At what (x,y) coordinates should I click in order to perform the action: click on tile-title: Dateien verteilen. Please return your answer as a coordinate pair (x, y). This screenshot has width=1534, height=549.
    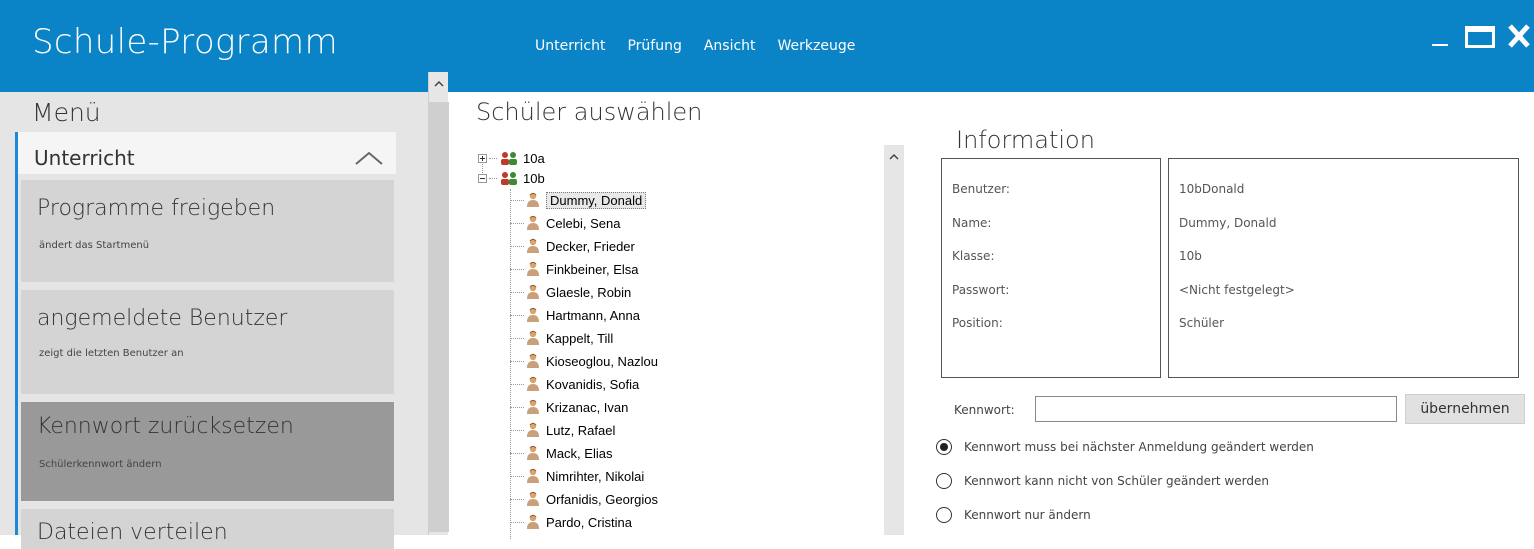
    Looking at the image, I should click on (132, 532).